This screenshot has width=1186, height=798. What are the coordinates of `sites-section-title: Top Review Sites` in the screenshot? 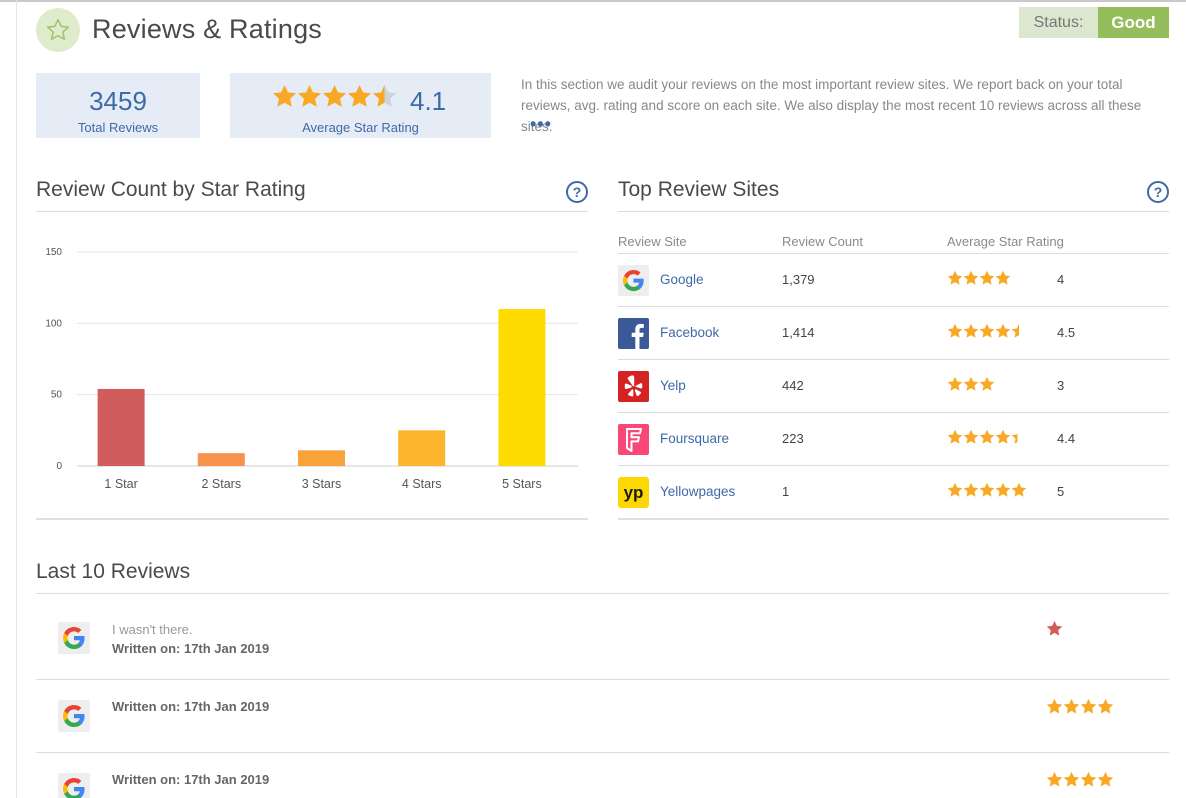 It's located at (699, 189).